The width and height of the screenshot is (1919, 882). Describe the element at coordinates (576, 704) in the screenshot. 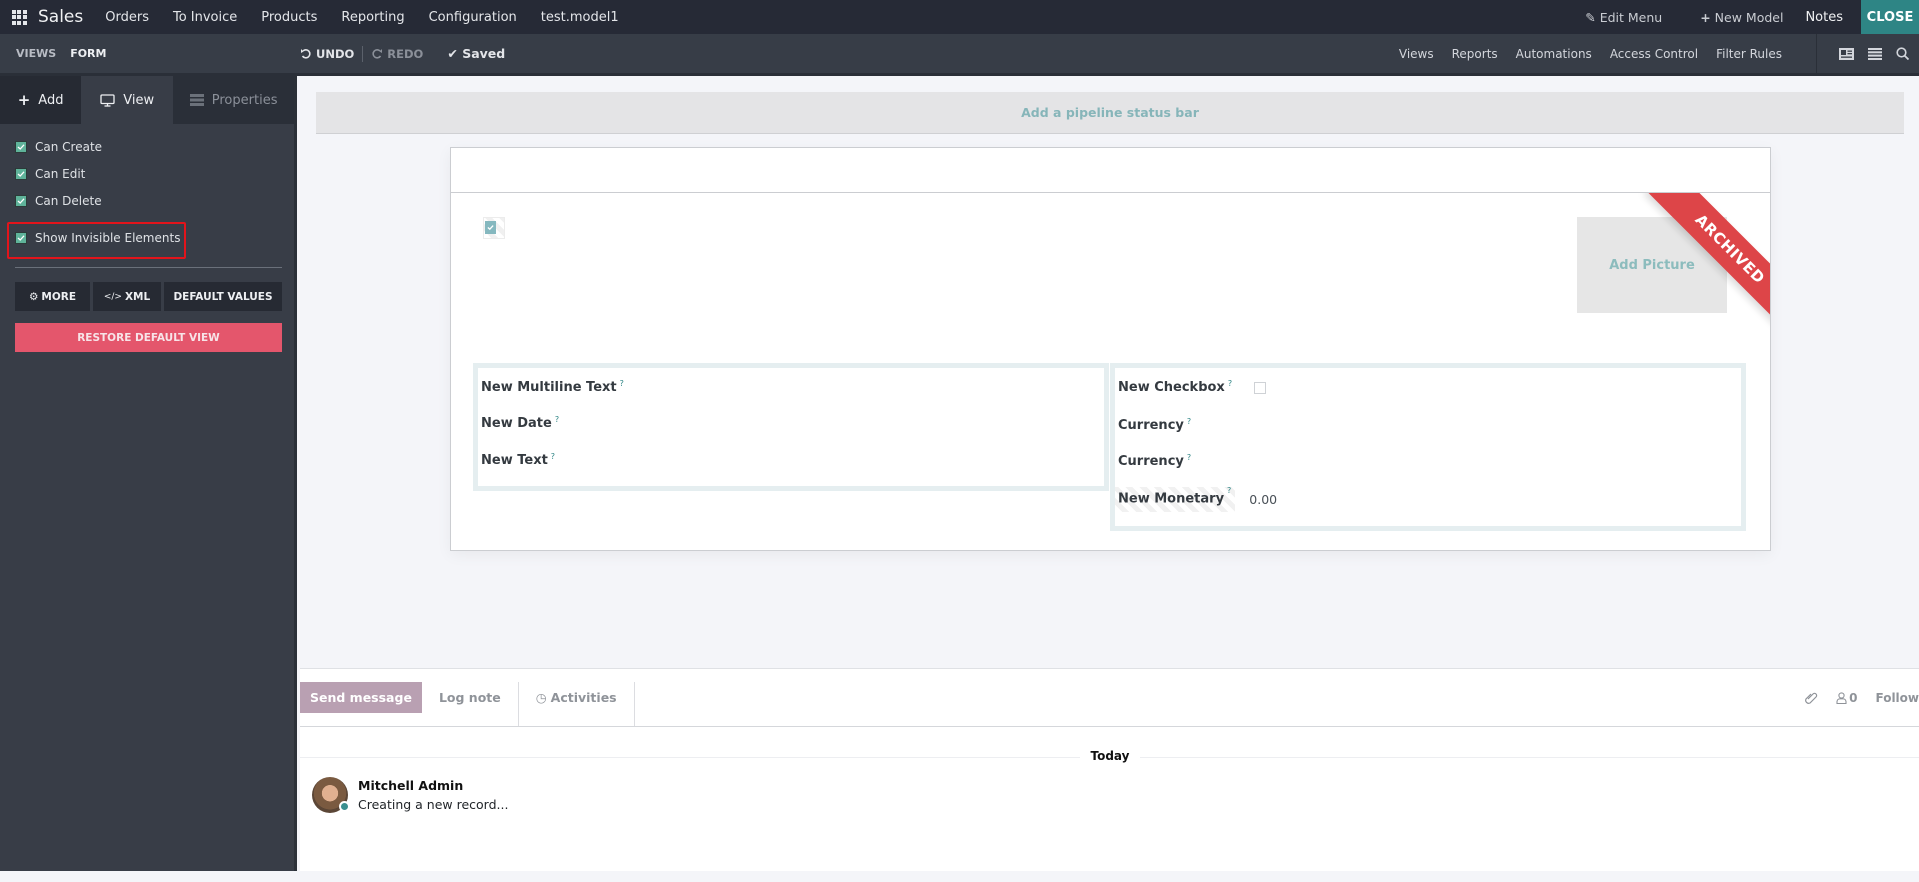

I see `activities-button: ◷ Activities` at that location.